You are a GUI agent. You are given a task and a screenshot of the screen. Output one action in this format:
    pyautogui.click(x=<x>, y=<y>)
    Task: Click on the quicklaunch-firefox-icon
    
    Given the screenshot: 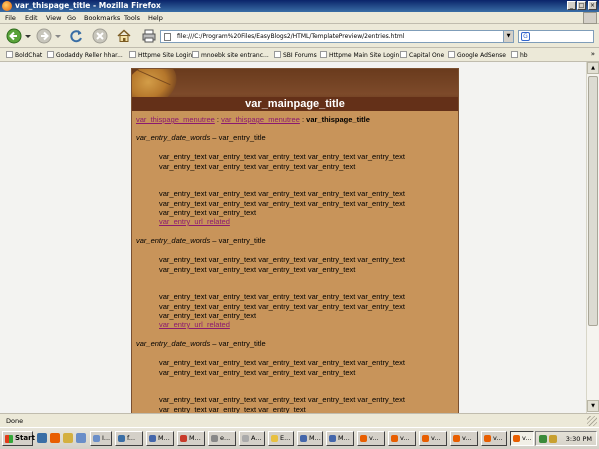 What is the action you would take?
    pyautogui.click(x=55, y=438)
    